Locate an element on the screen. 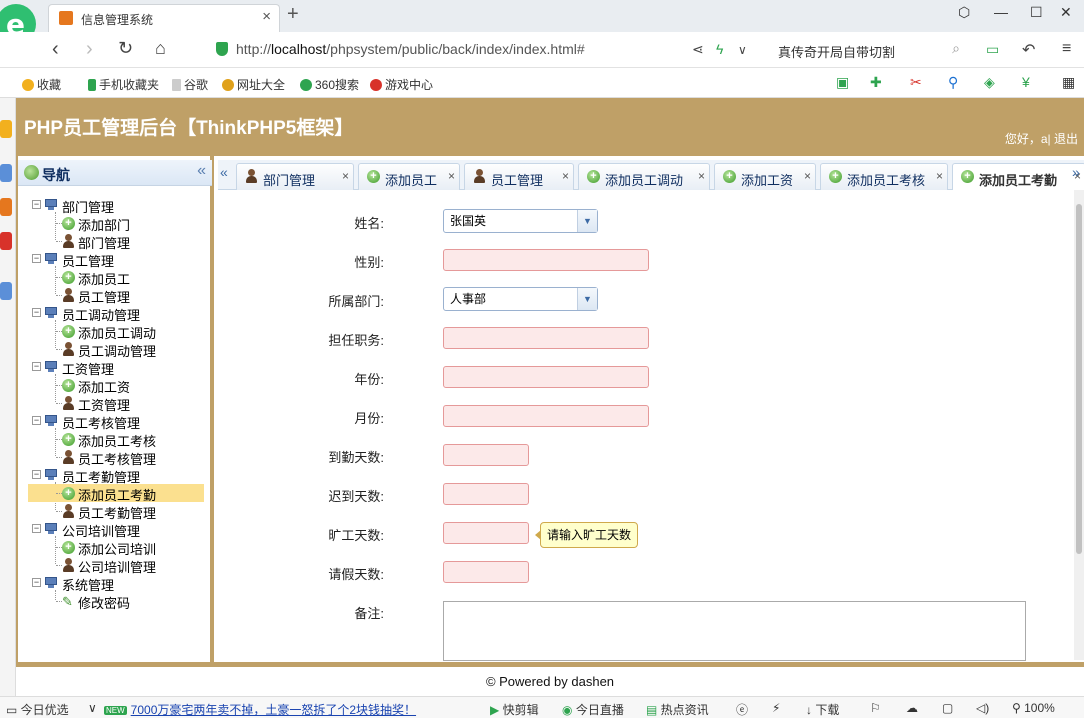  yen-icon: ¥ is located at coordinates (1026, 82).